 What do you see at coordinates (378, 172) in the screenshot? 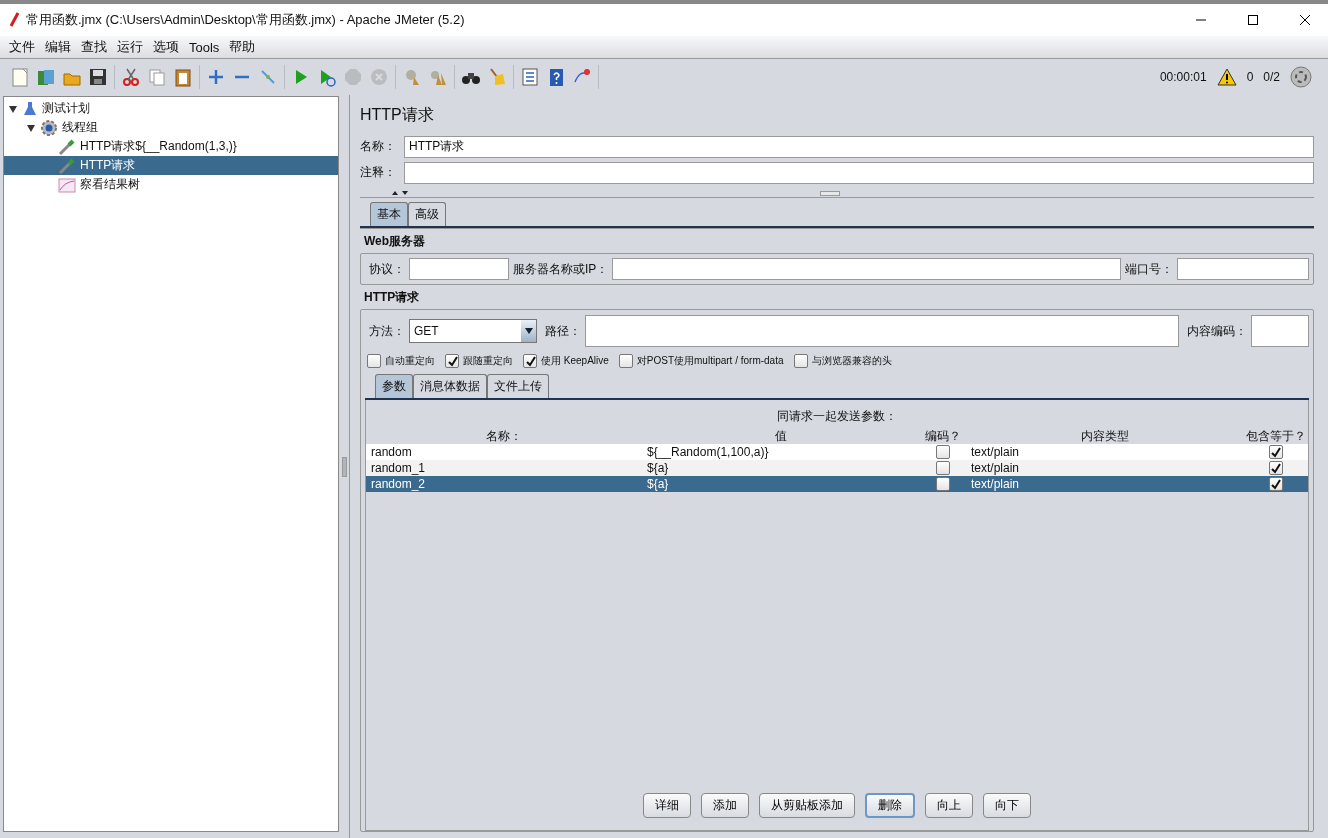
I see `field-label: 注释：` at bounding box center [378, 172].